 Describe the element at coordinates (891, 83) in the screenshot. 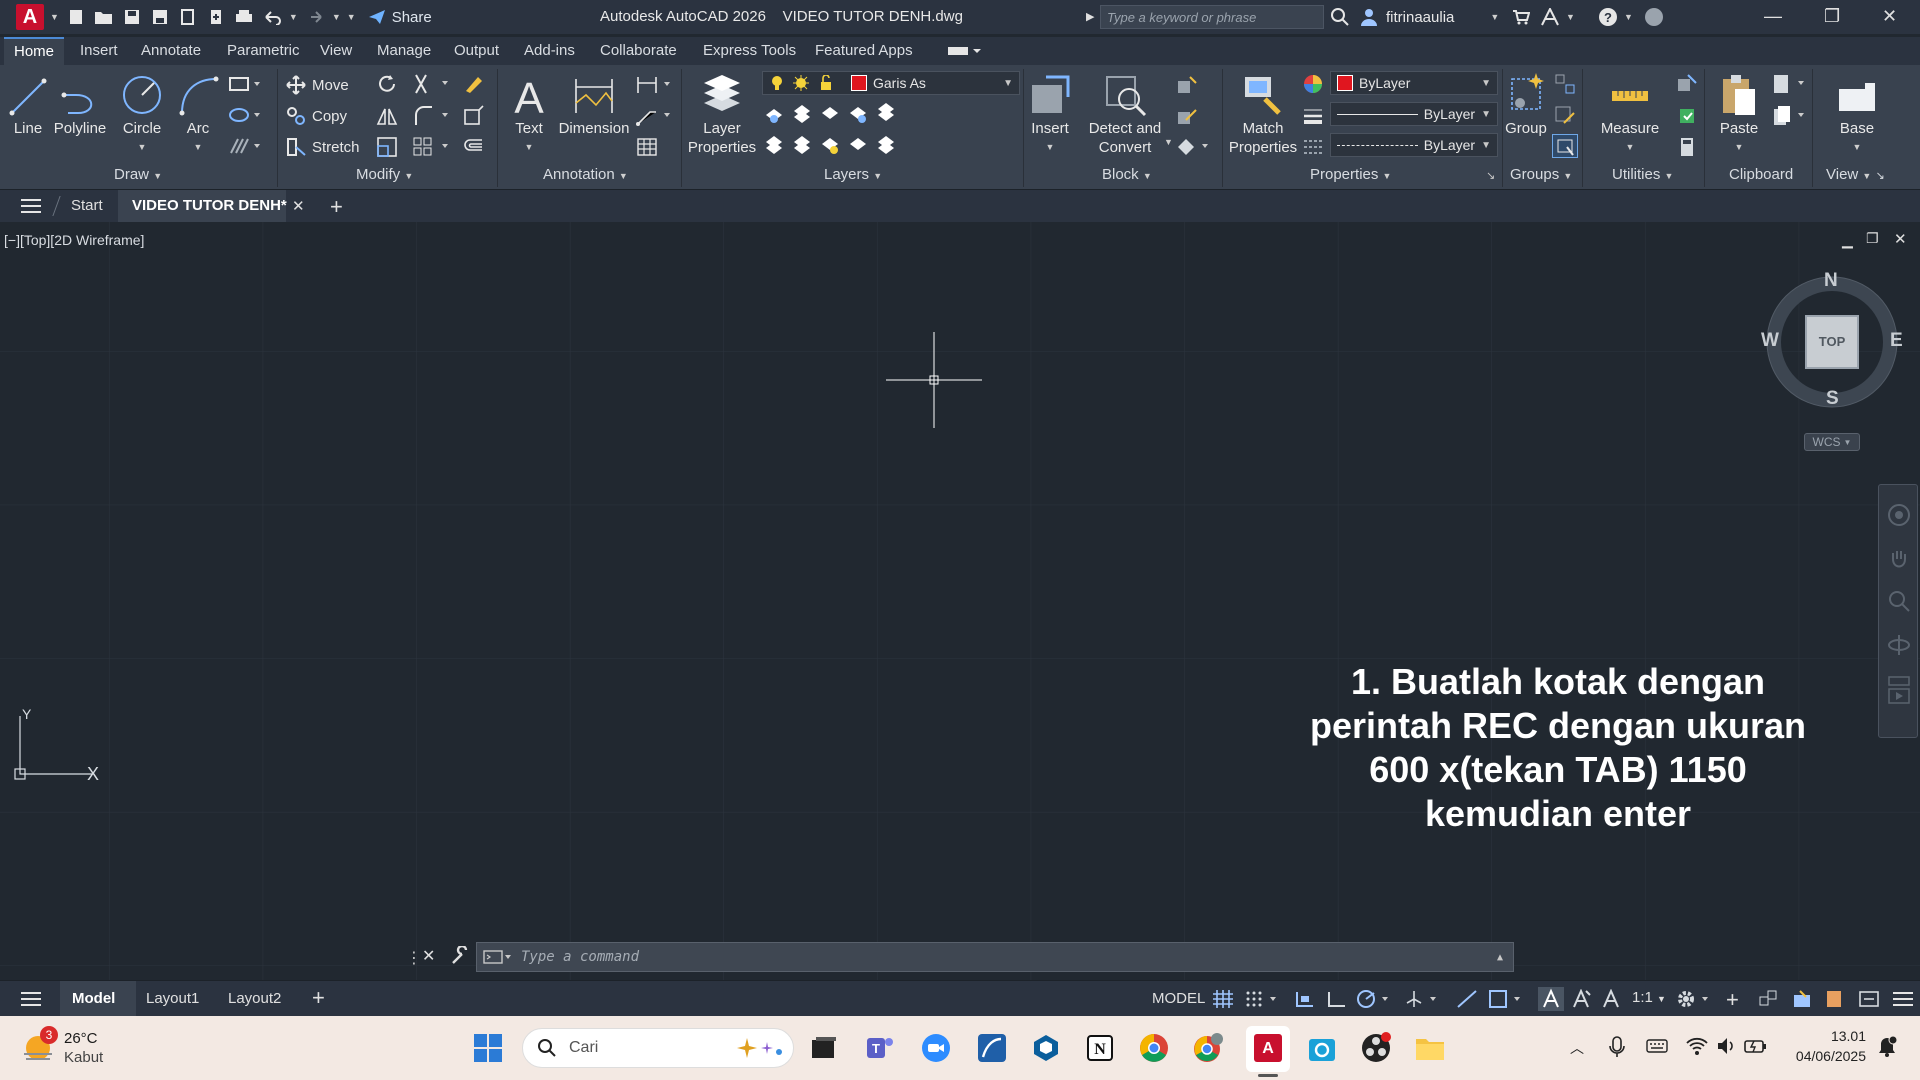

I see `layer-dropdown: Garis As ▼` at that location.